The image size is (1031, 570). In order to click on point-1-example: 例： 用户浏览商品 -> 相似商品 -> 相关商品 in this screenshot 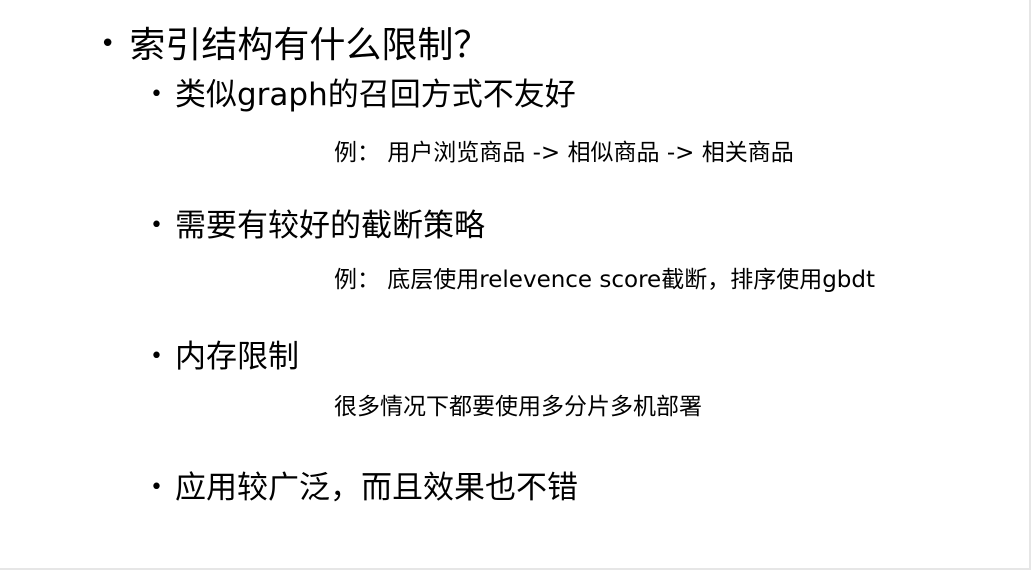, I will do `click(564, 153)`.